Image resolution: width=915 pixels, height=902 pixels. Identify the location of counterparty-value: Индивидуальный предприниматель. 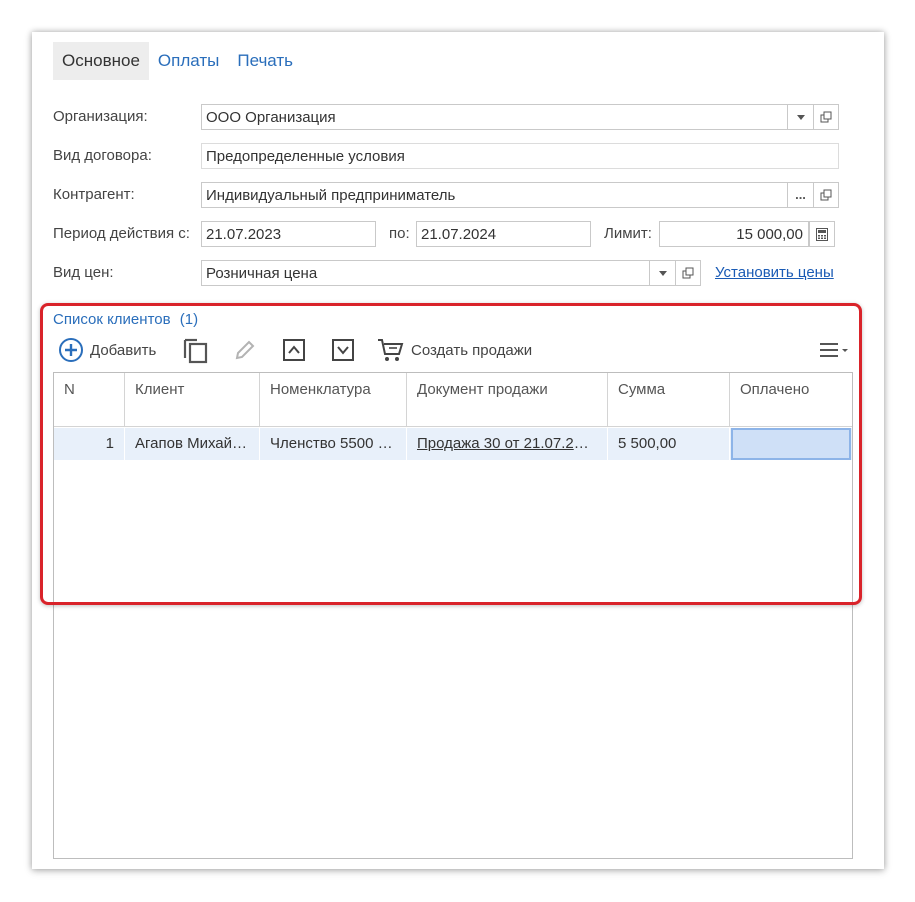
(331, 195).